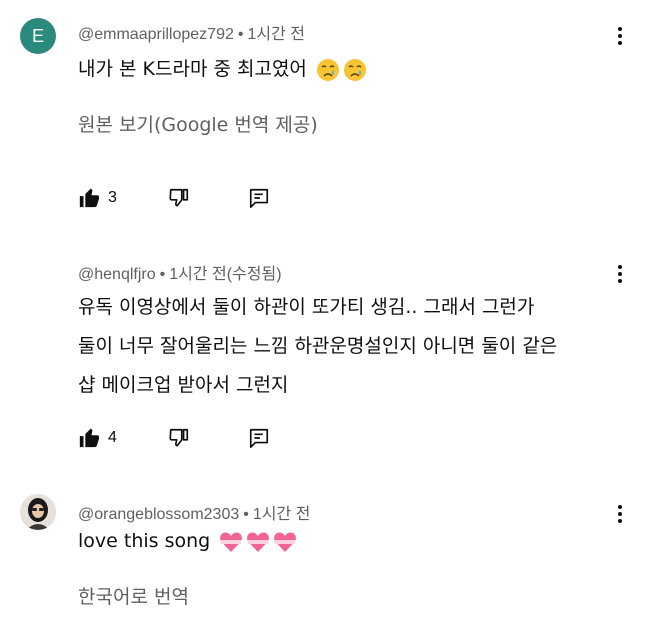  Describe the element at coordinates (158, 514) in the screenshot. I see `author-name: @orangeblossom2303` at that location.